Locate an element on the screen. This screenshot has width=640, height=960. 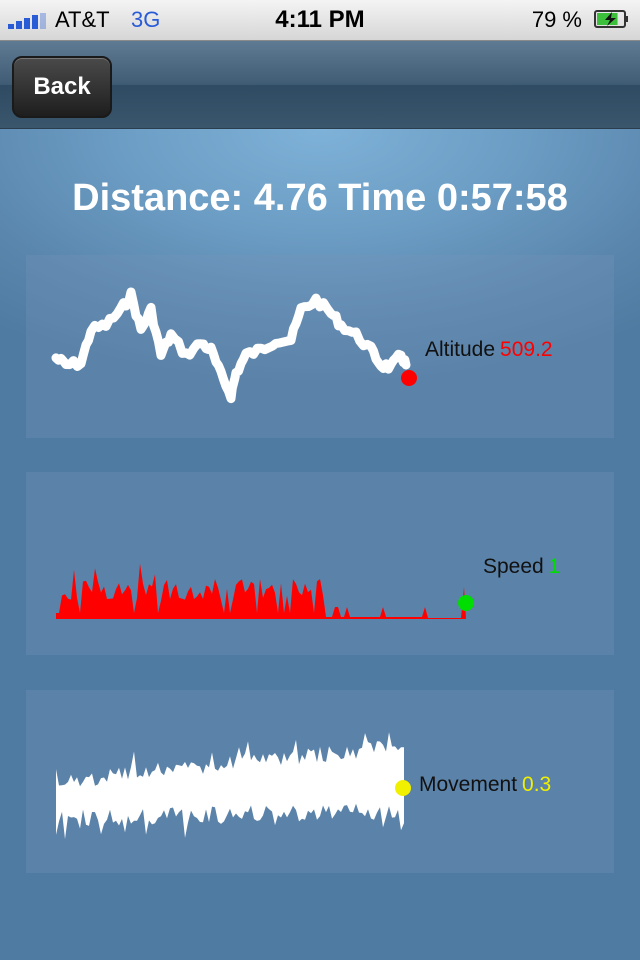
movement-value: 0.3 is located at coordinates (537, 784).